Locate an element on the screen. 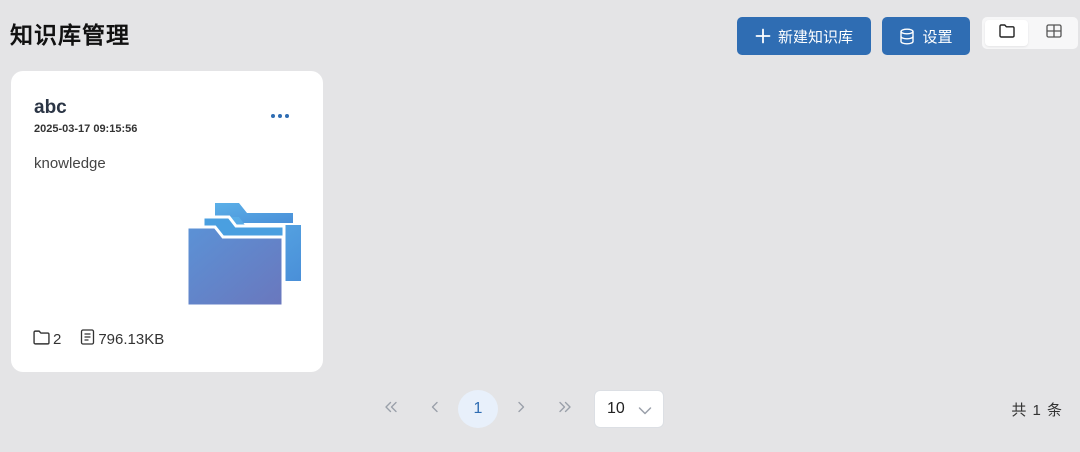 Image resolution: width=1080 pixels, height=452 pixels. document-icon is located at coordinates (89, 339).